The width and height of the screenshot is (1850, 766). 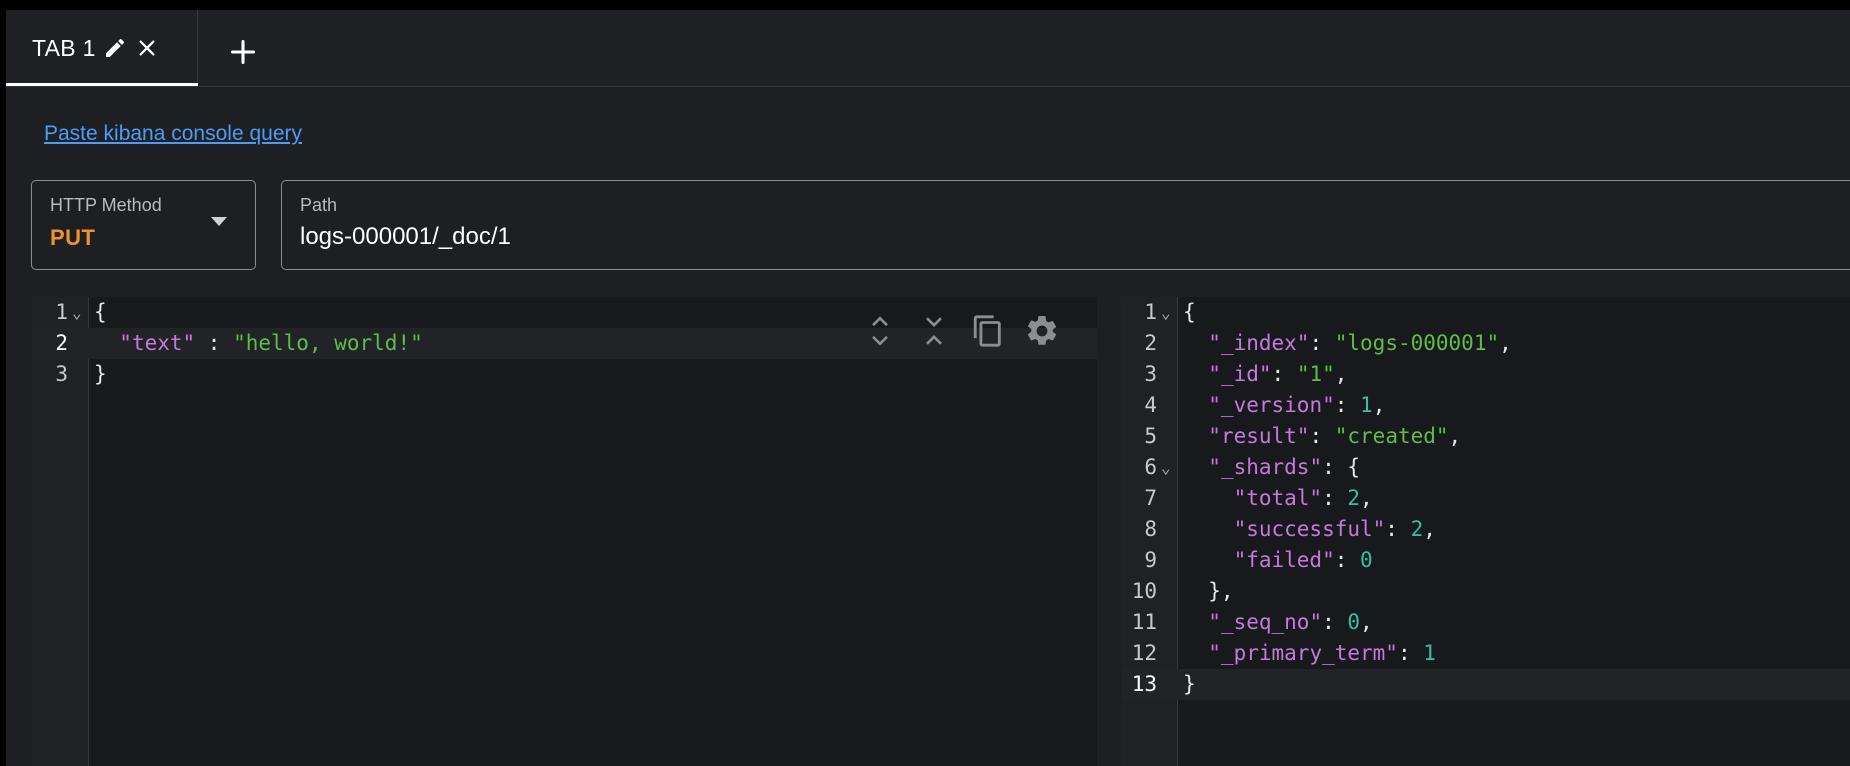 What do you see at coordinates (1303, 560) in the screenshot?
I see `code-text: "failed": 0` at bounding box center [1303, 560].